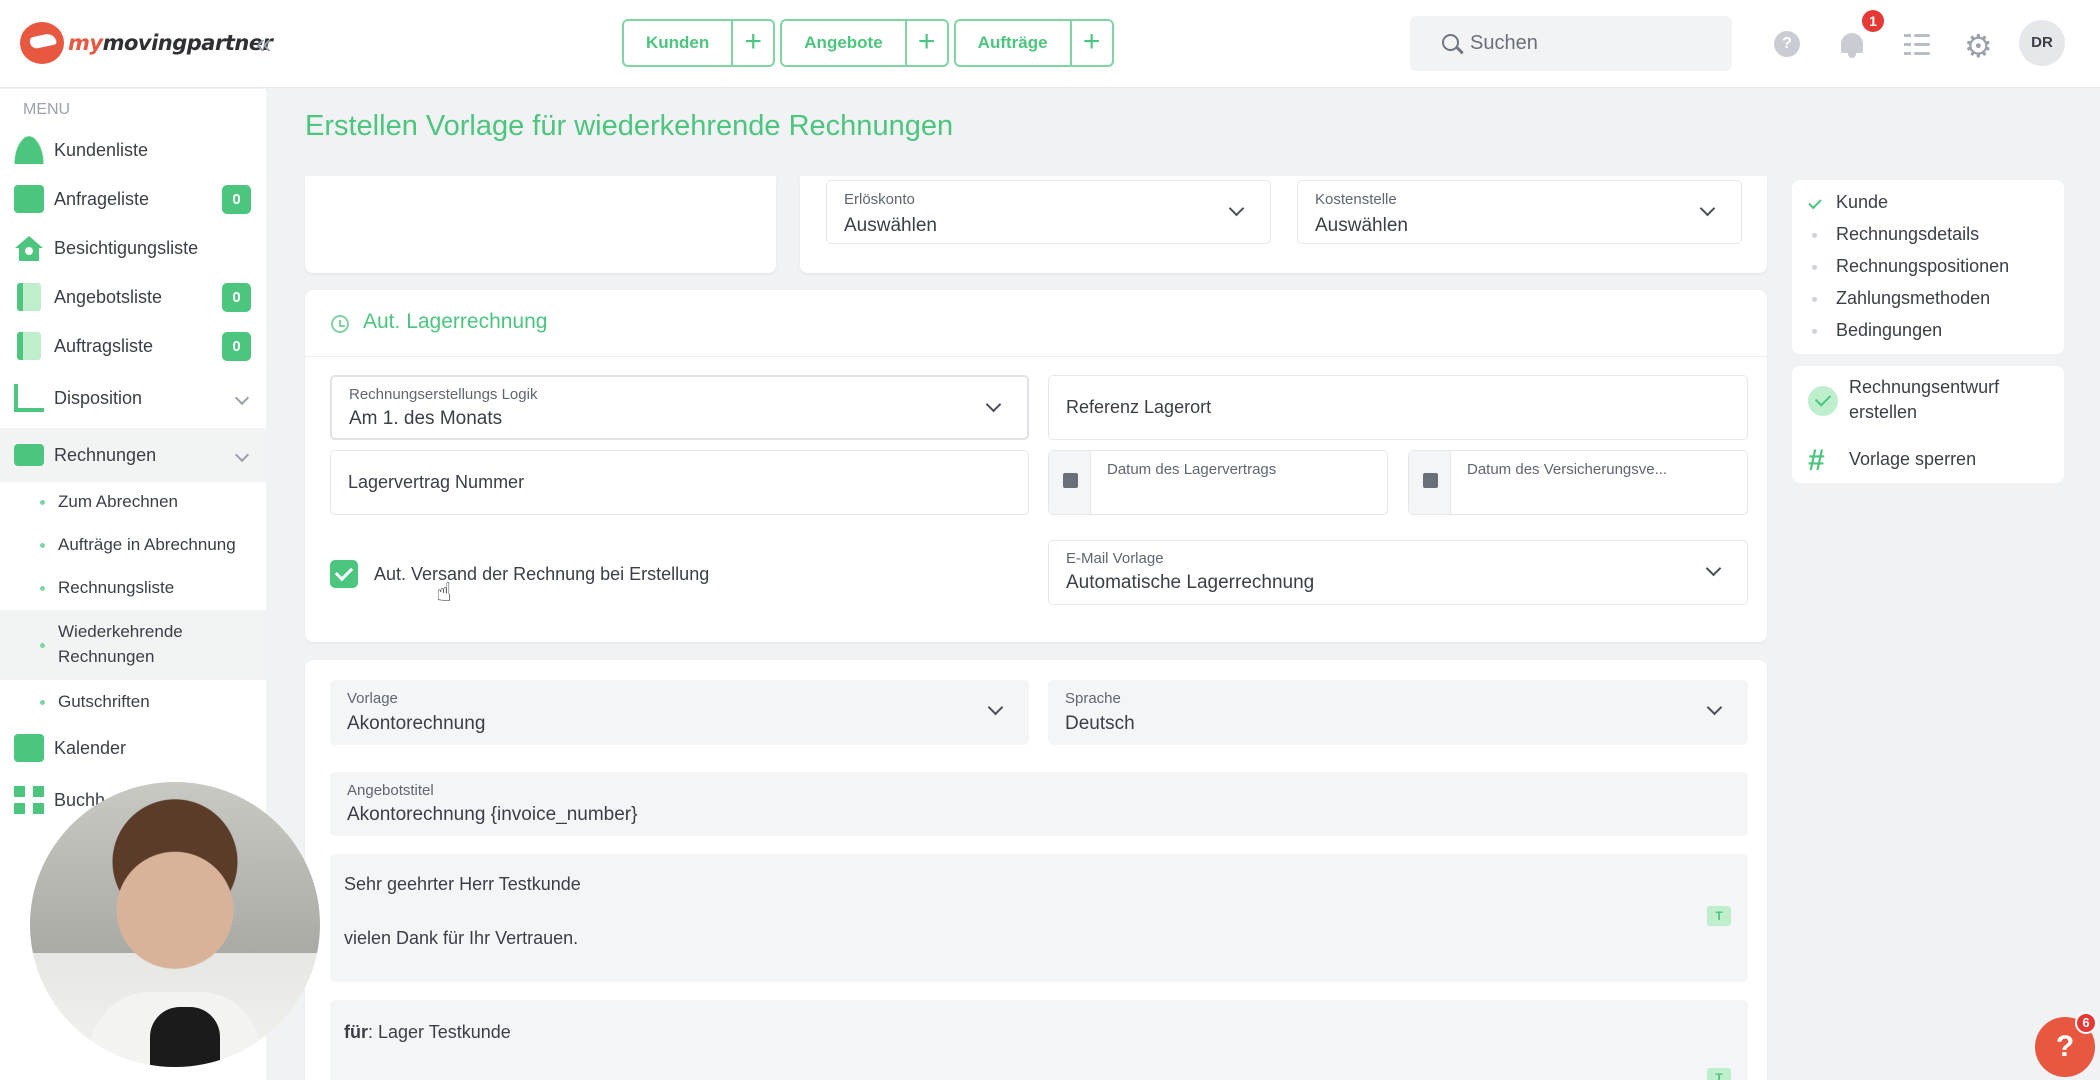 The width and height of the screenshot is (2100, 1080). Describe the element at coordinates (264, 44) in the screenshot. I see `collapse-sidebar-icon: «` at that location.